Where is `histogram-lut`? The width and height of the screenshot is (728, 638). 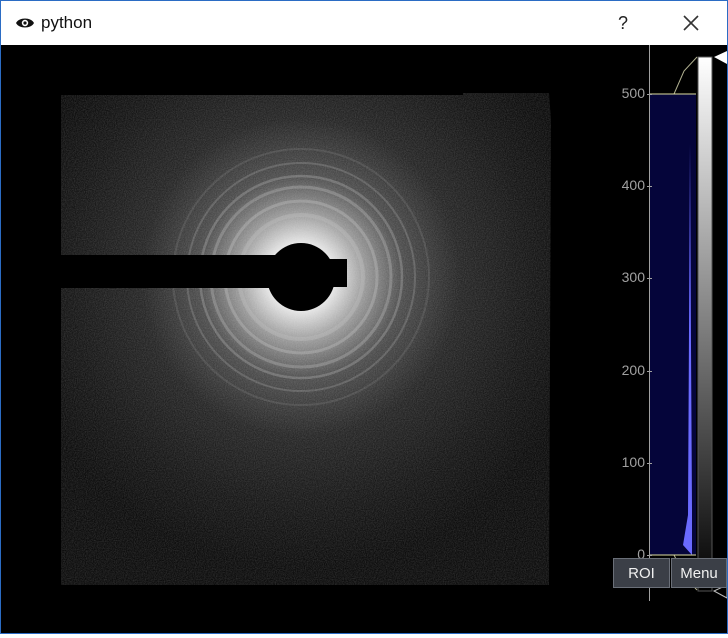
histogram-lut is located at coordinates (688, 339).